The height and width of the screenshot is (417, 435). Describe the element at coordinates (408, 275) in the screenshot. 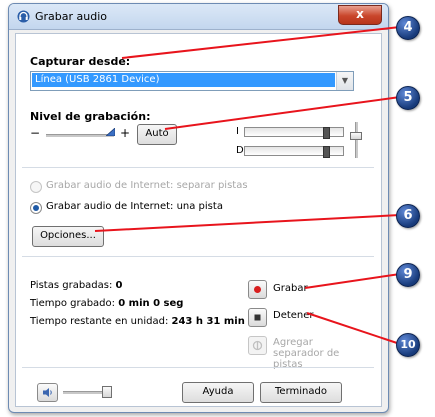

I see `callout-9: 9` at that location.